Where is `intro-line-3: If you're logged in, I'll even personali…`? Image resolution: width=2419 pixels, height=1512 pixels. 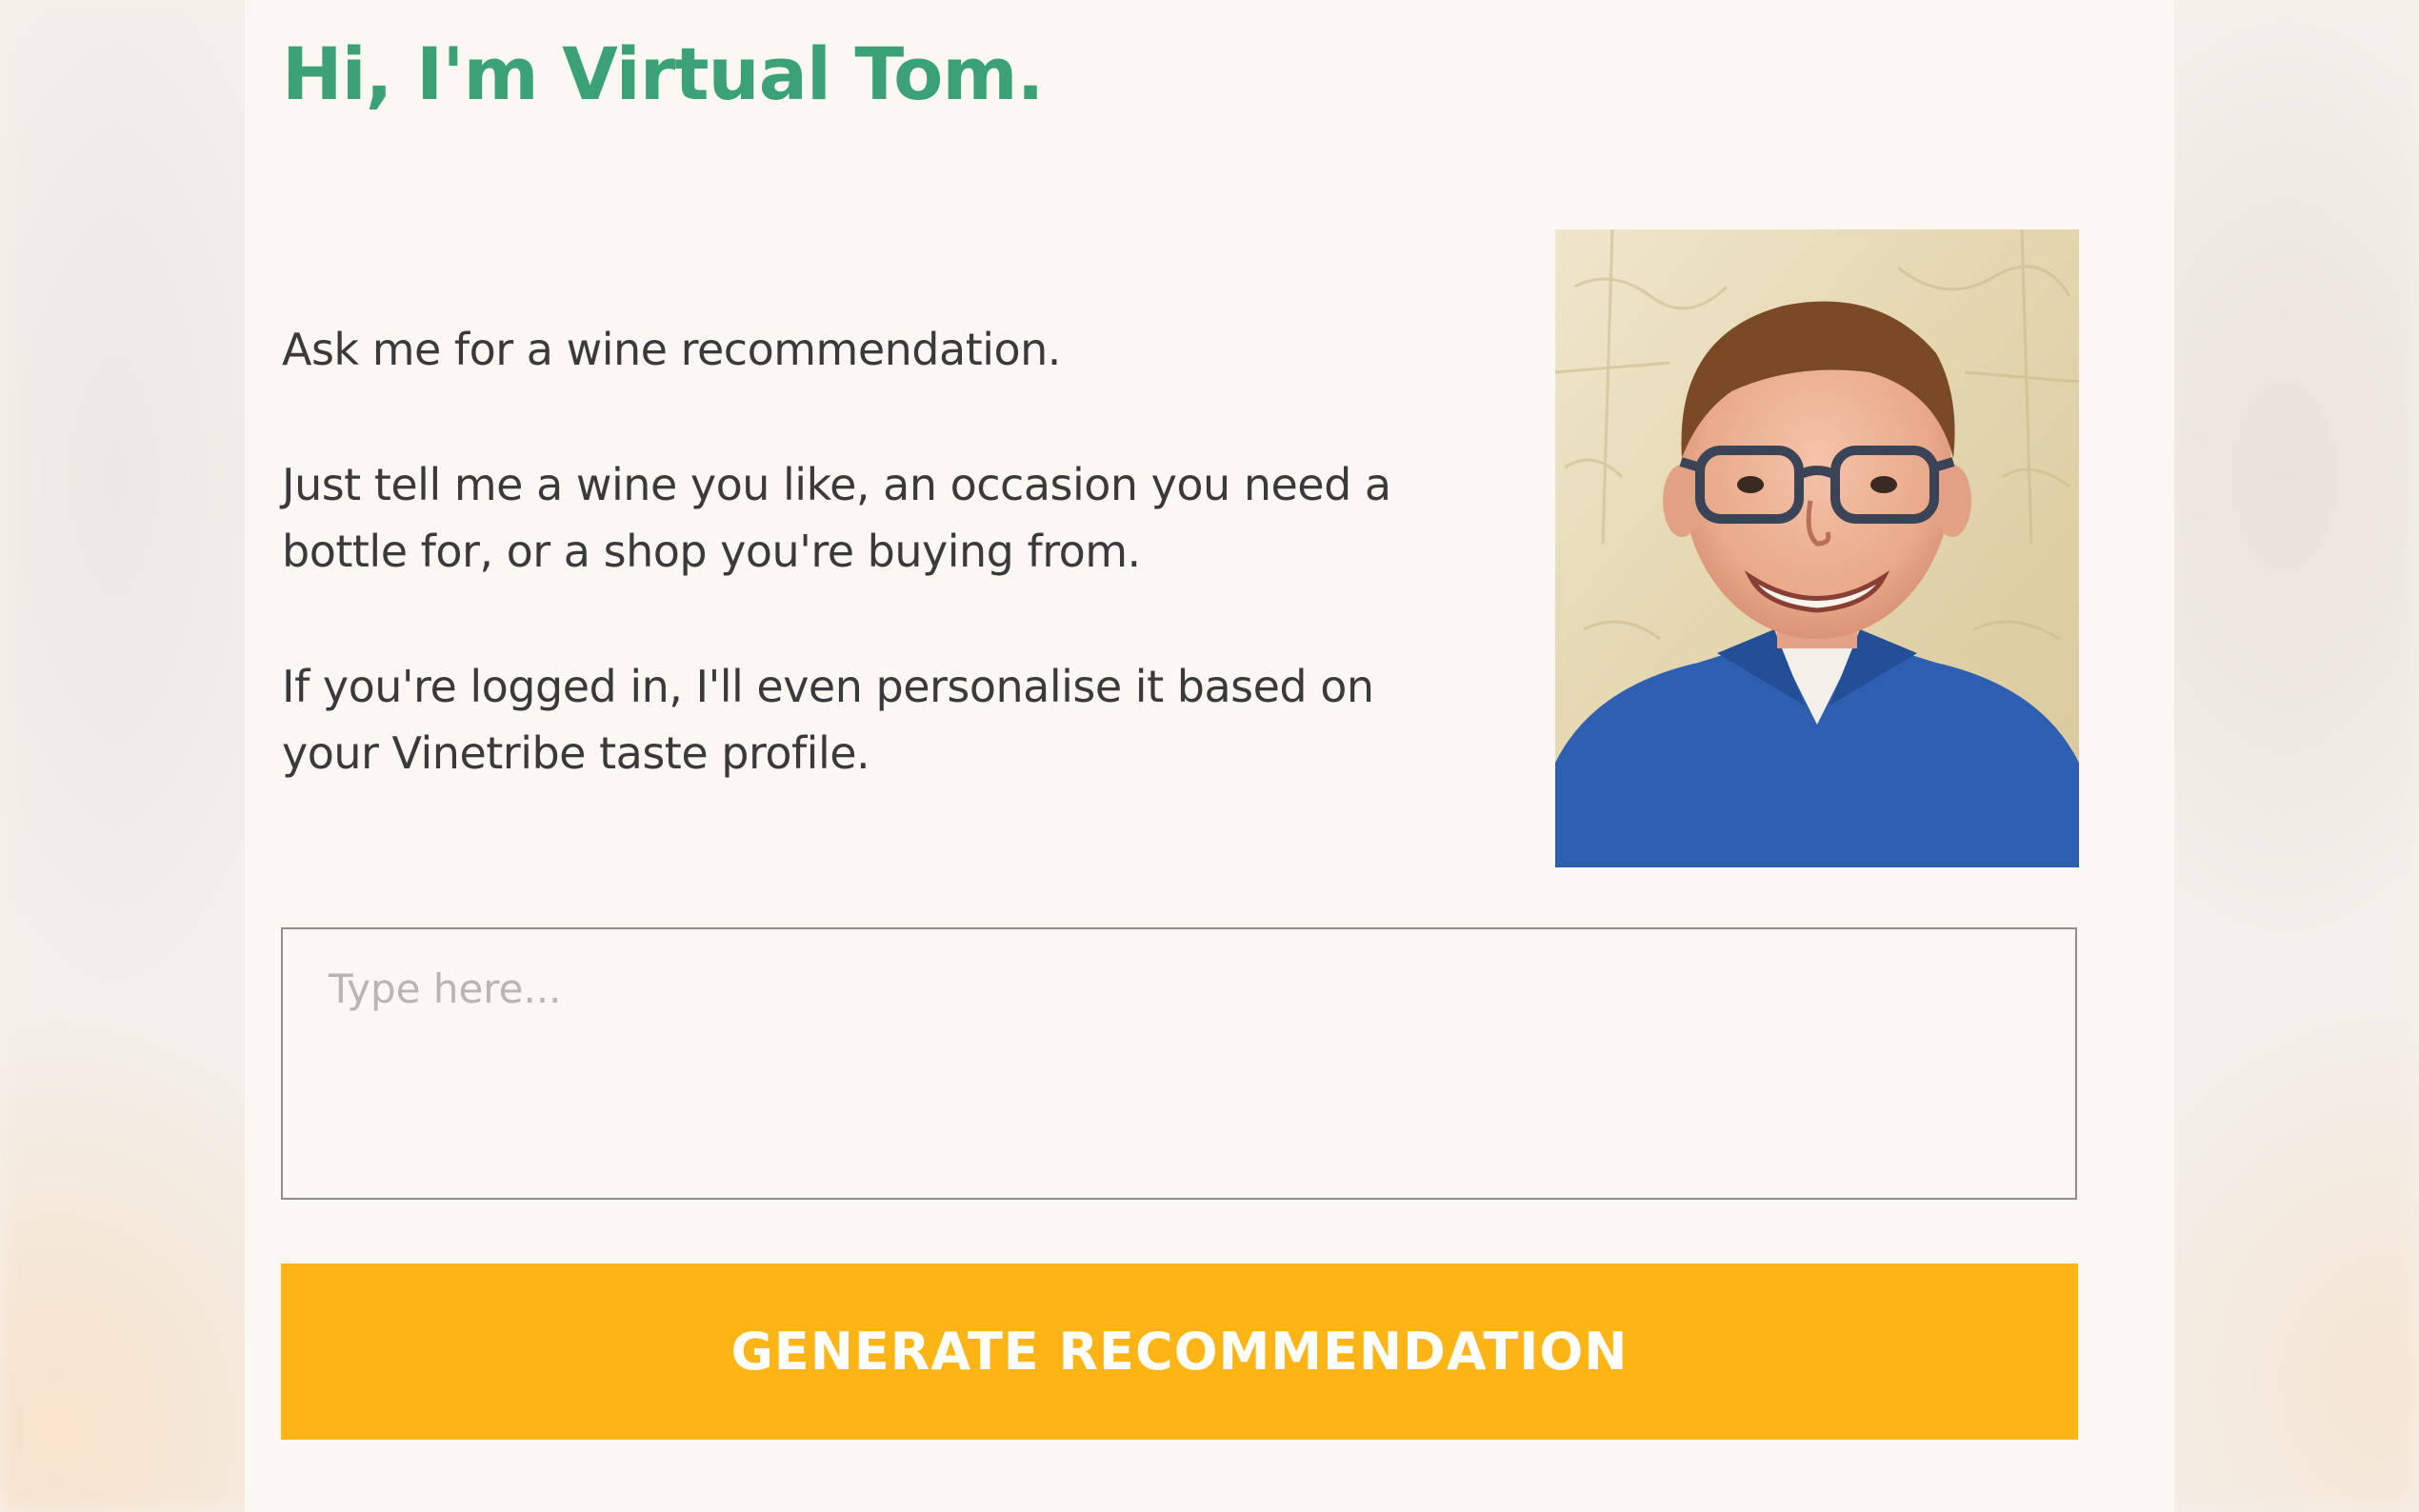 intro-line-3: If you're logged in, I'll even personali… is located at coordinates (828, 720).